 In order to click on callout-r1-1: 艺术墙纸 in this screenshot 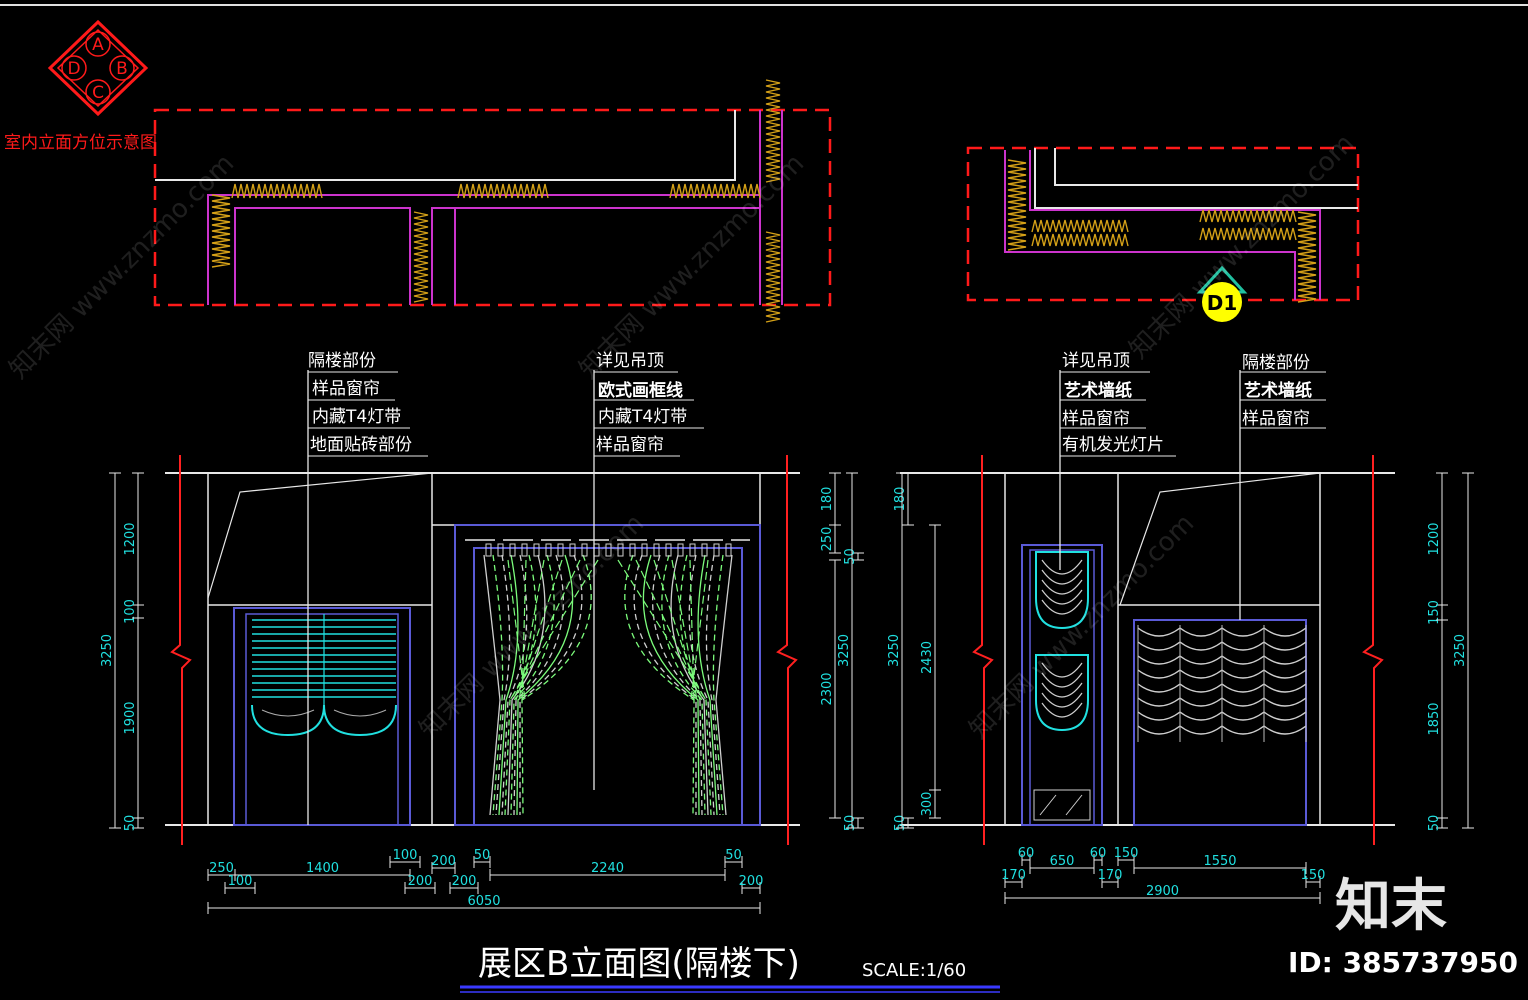, I will do `click(1098, 390)`.